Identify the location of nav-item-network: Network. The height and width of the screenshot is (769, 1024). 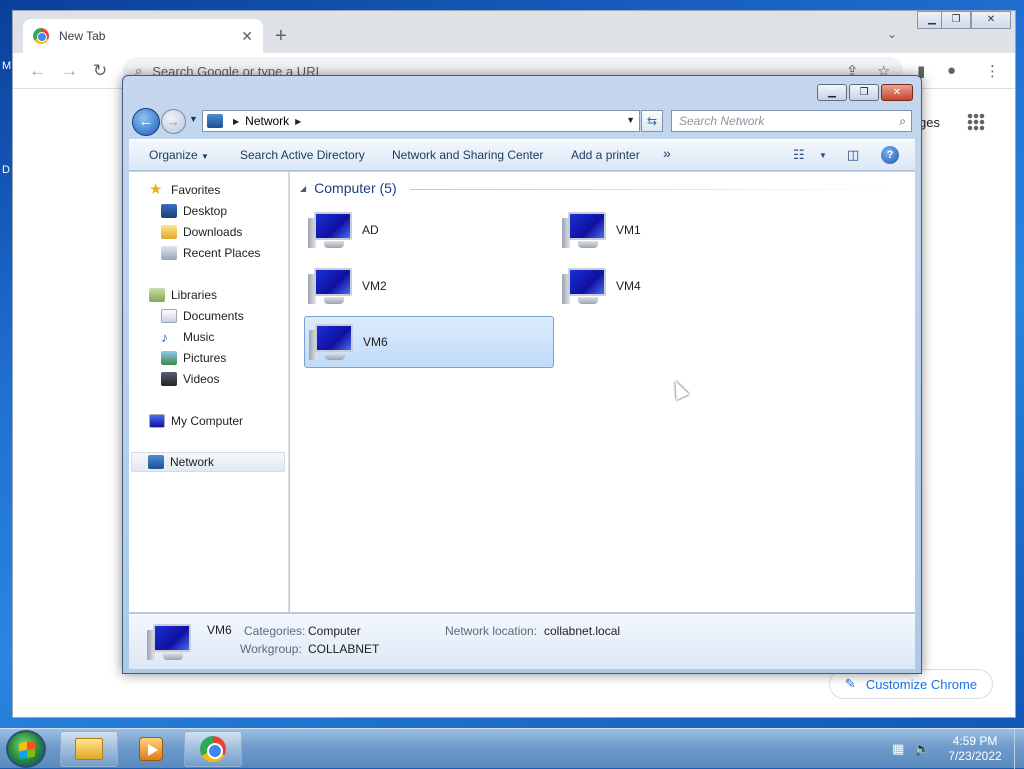
(208, 462).